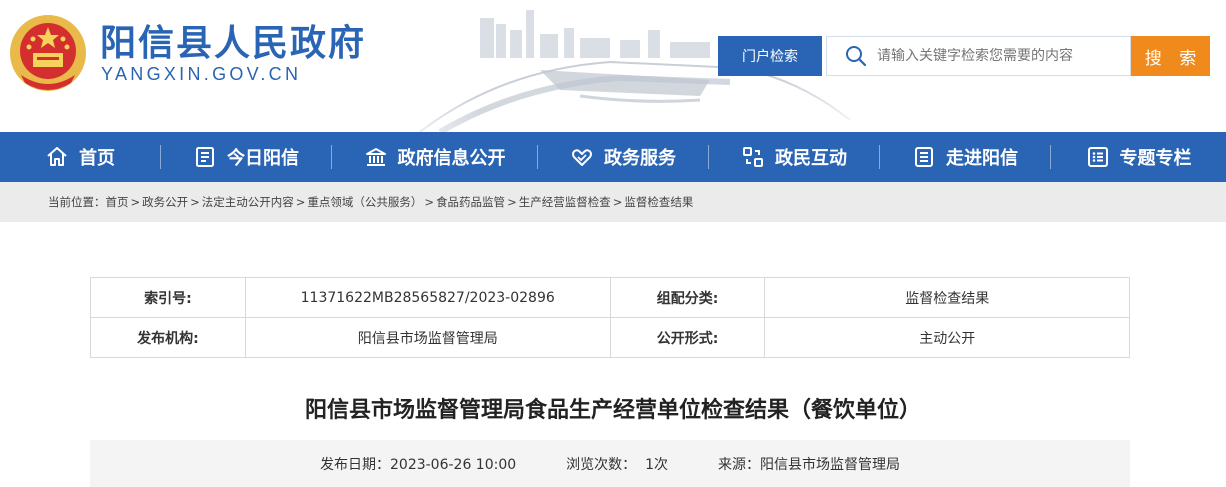 This screenshot has height=487, width=1226. Describe the element at coordinates (427, 297) in the screenshot. I see `index-value: 11371622MB28565827/2023-02896` at that location.